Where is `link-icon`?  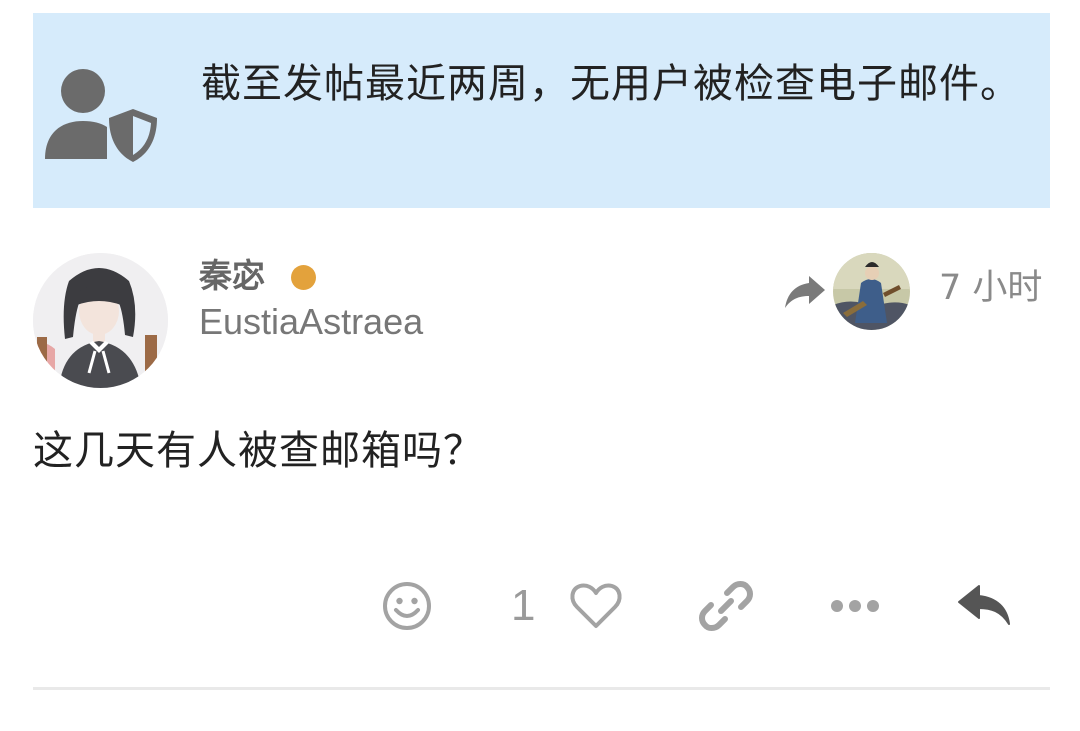
link-icon is located at coordinates (726, 606).